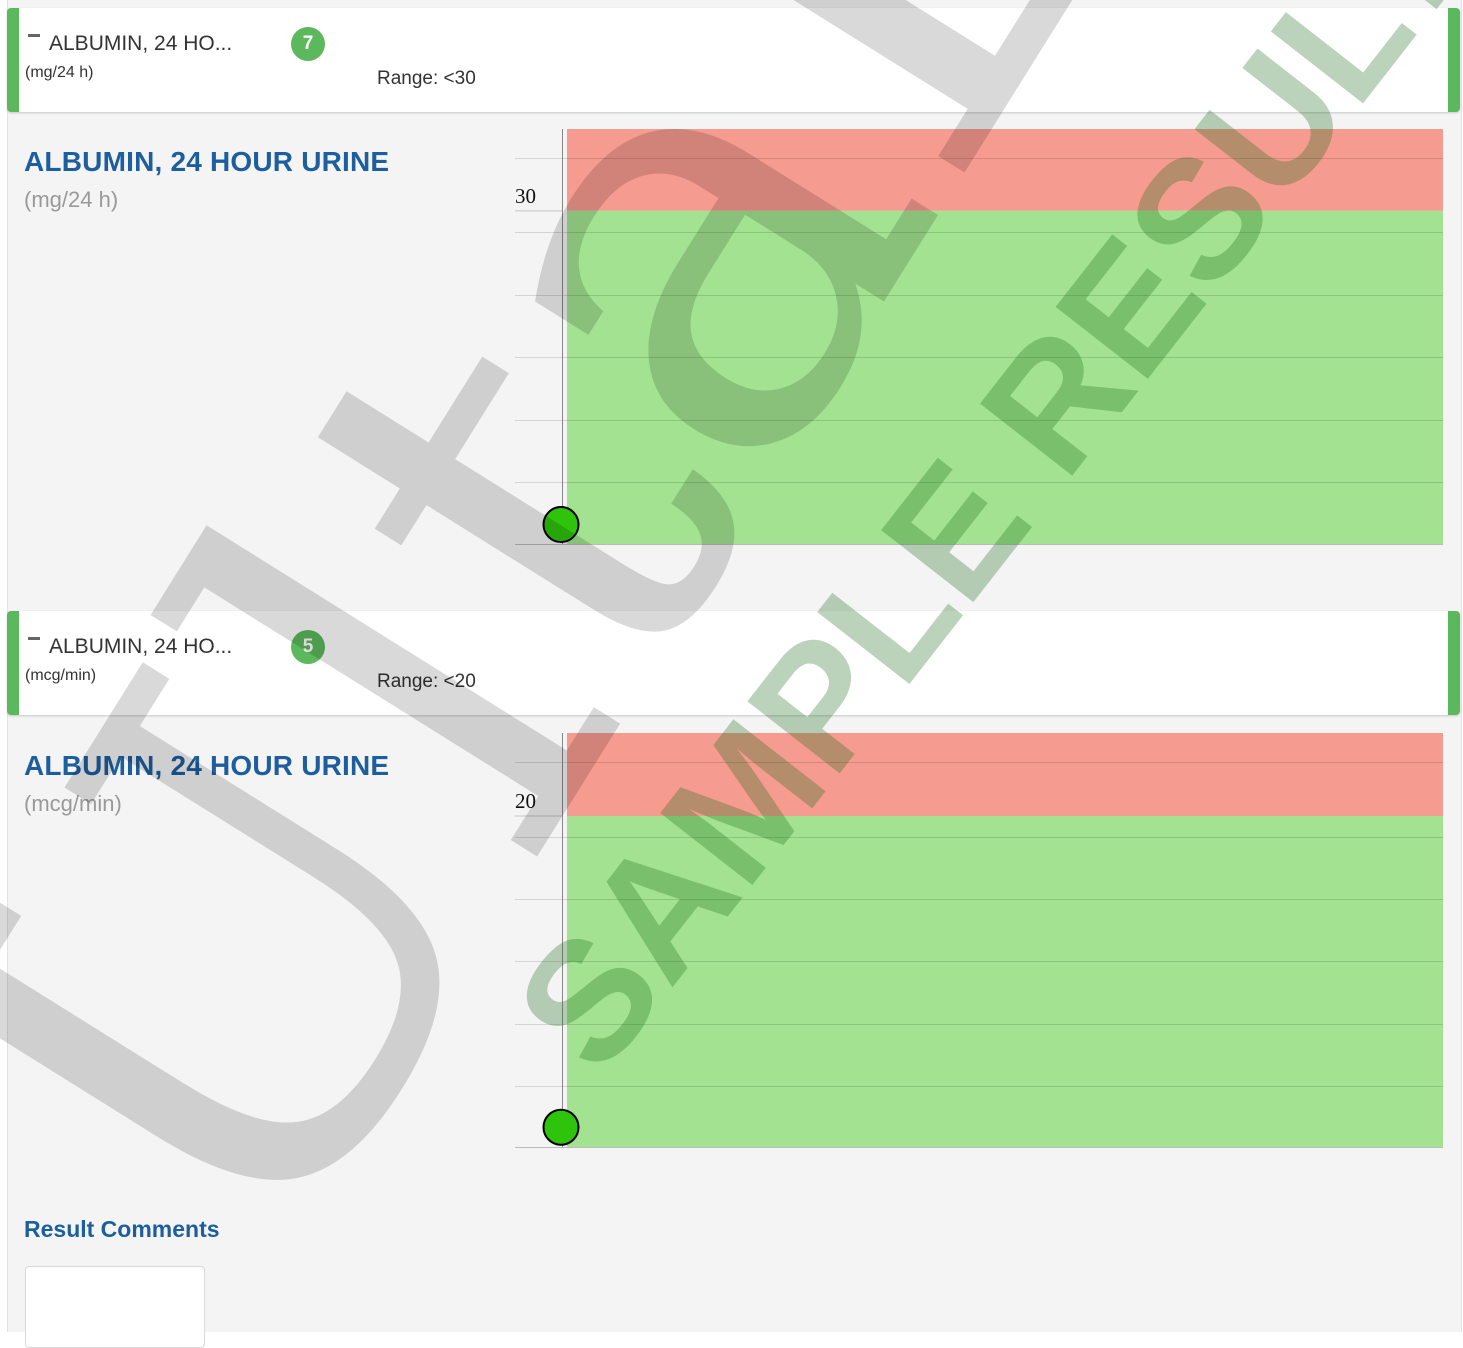 The width and height of the screenshot is (1463, 1348). I want to click on result-count-badge: 5, so click(308, 647).